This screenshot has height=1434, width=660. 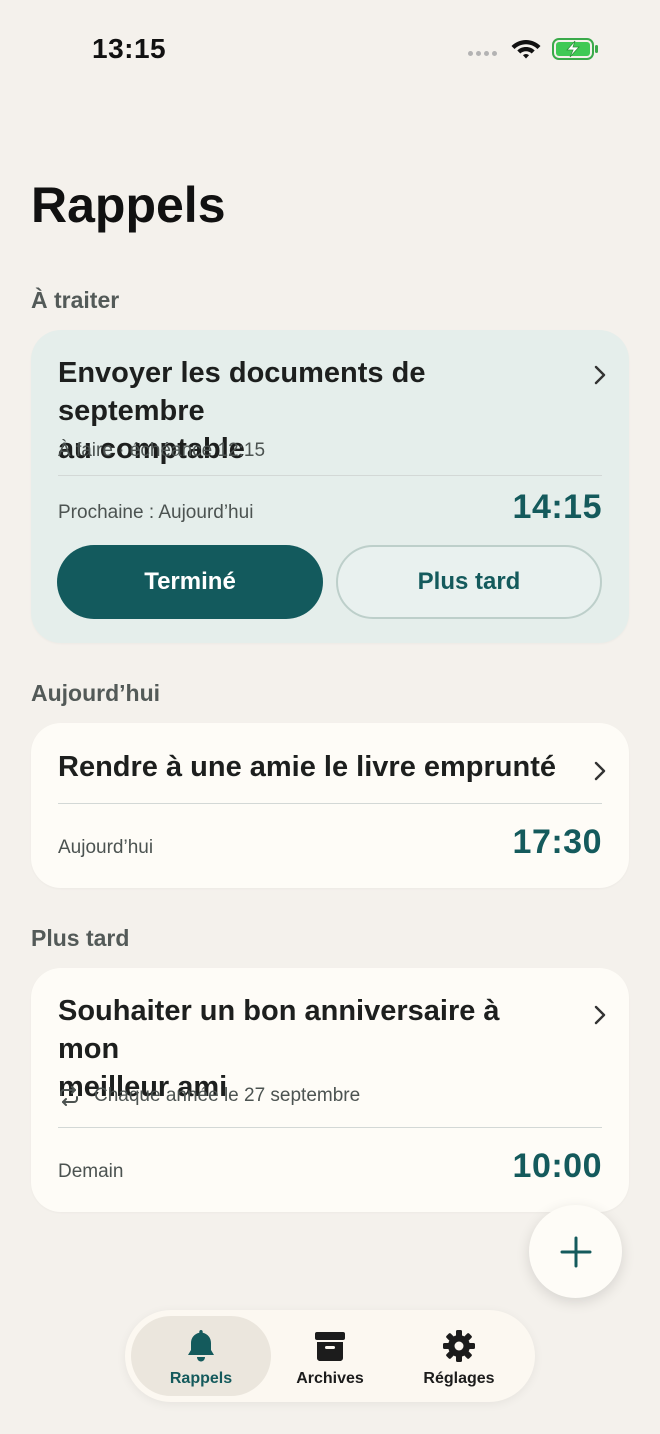 I want to click on later-button: Plus tard, so click(x=469, y=582).